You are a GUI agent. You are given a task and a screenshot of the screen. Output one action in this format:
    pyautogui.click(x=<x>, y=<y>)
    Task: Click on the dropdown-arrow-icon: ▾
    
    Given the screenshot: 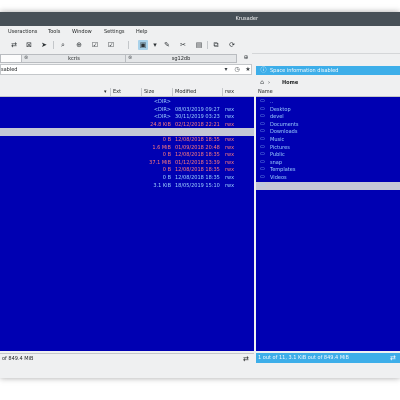 What is the action you would take?
    pyautogui.click(x=155, y=45)
    